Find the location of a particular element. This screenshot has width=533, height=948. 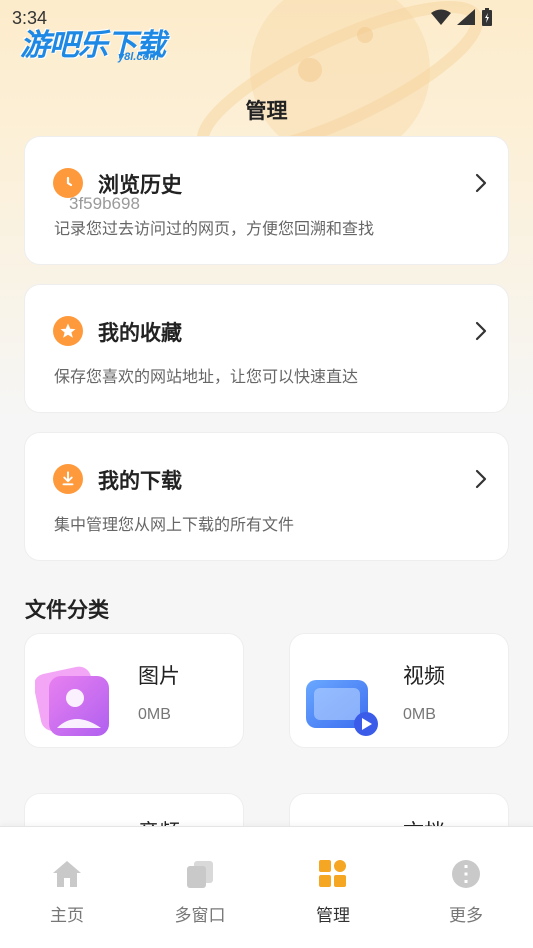

battery-icon is located at coordinates (487, 17).